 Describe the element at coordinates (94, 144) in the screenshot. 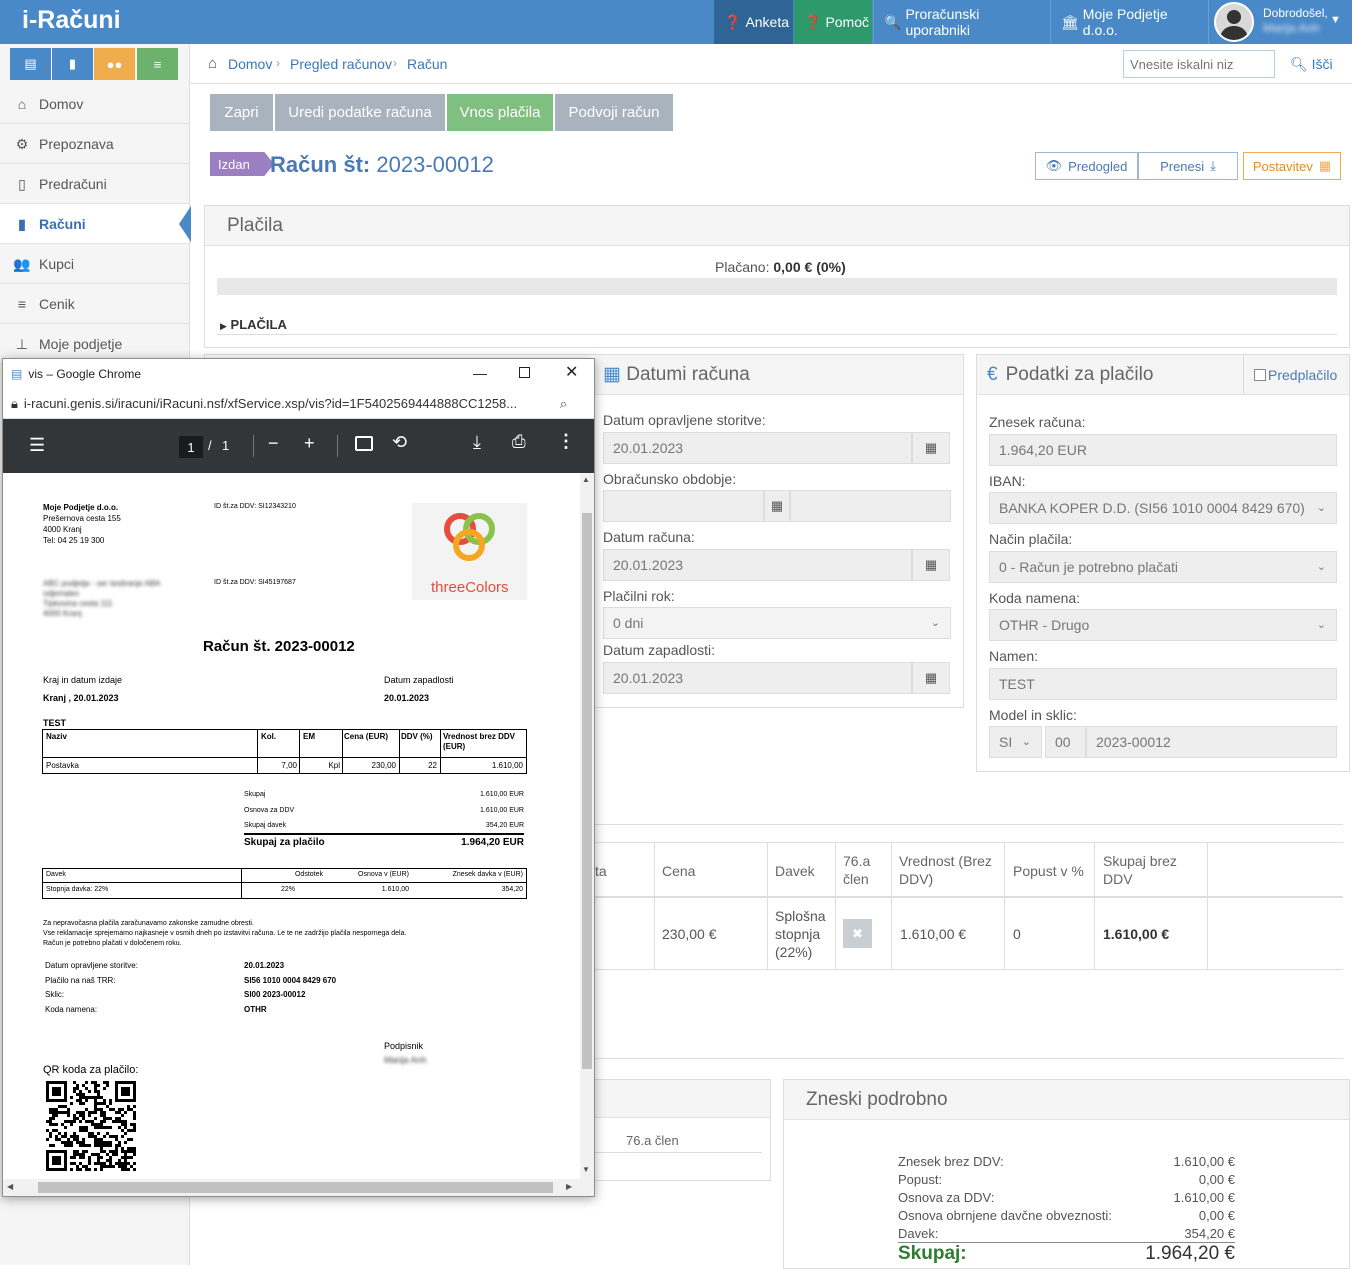

I see `sidebar-item-prepoznava: ⚙ Prepoznava` at that location.